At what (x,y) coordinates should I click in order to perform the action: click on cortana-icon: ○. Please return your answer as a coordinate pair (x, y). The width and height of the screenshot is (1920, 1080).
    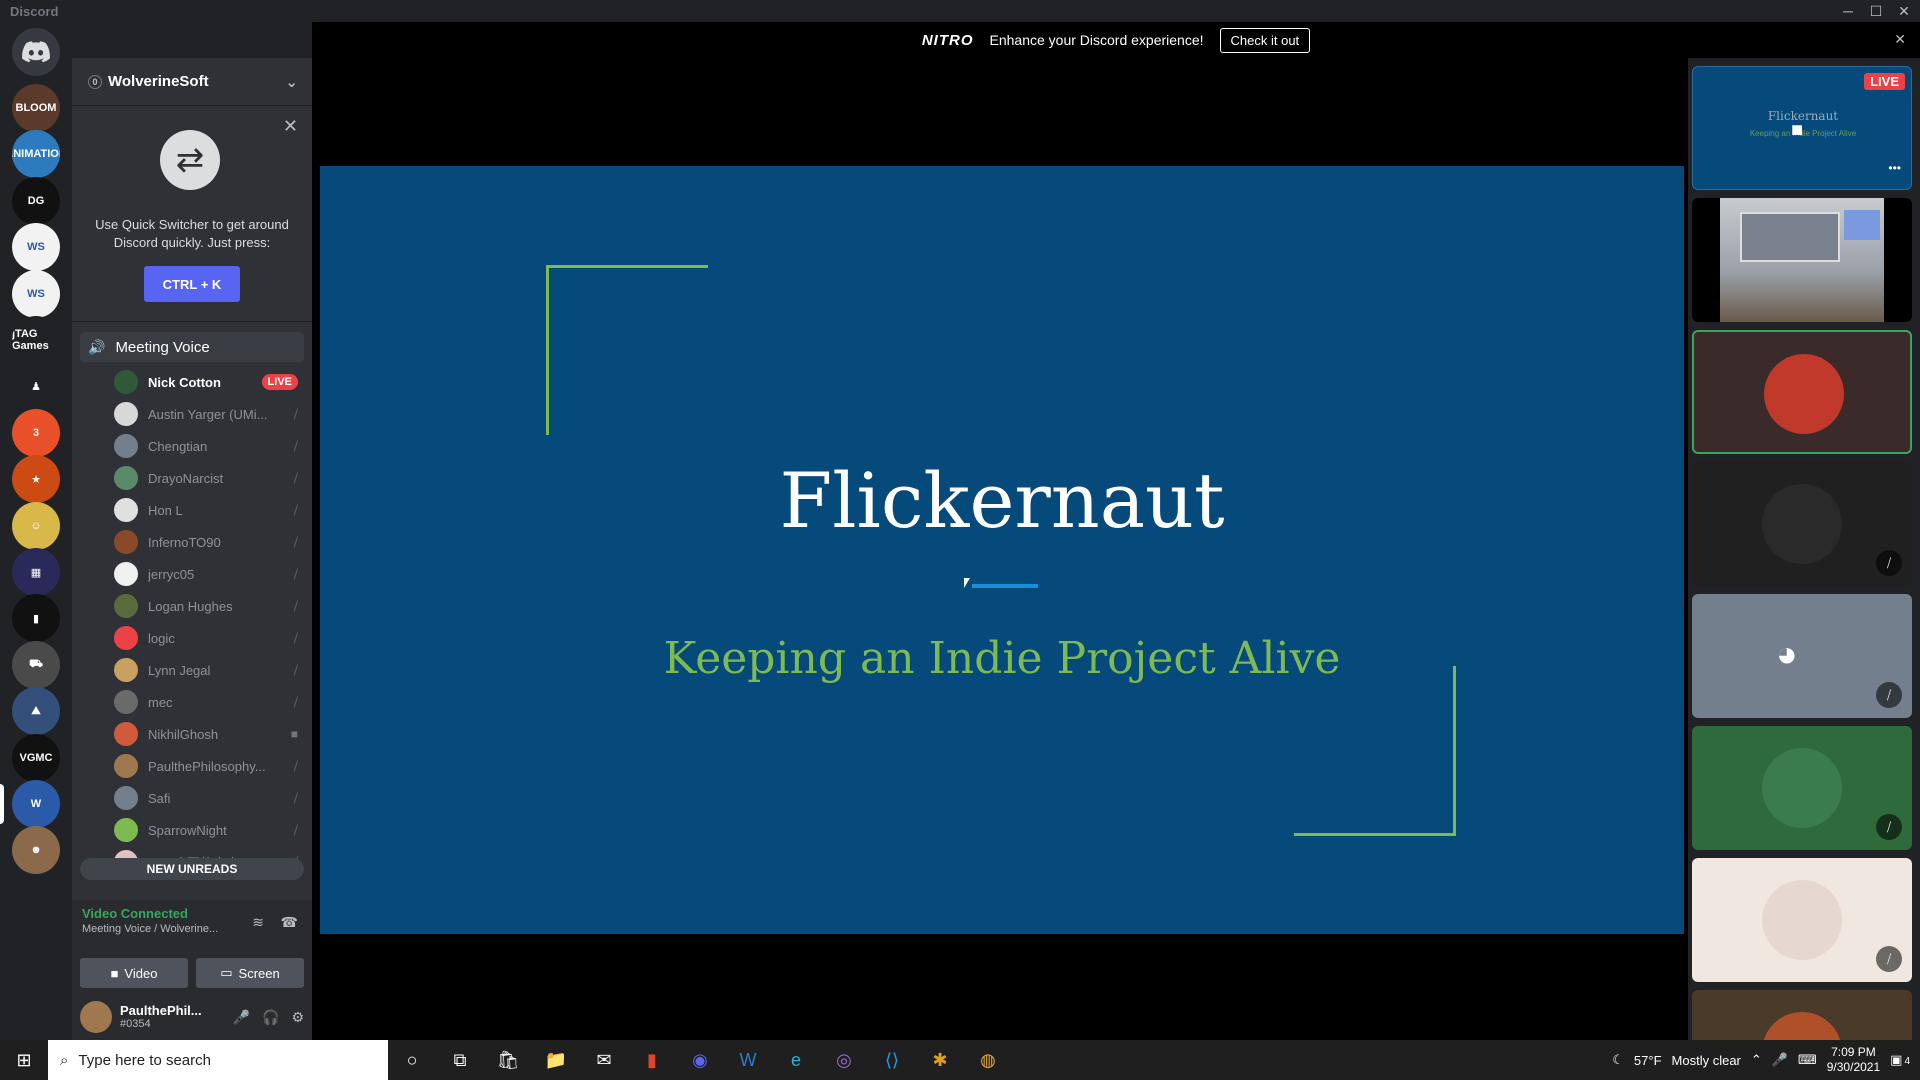
    Looking at the image, I should click on (412, 1060).